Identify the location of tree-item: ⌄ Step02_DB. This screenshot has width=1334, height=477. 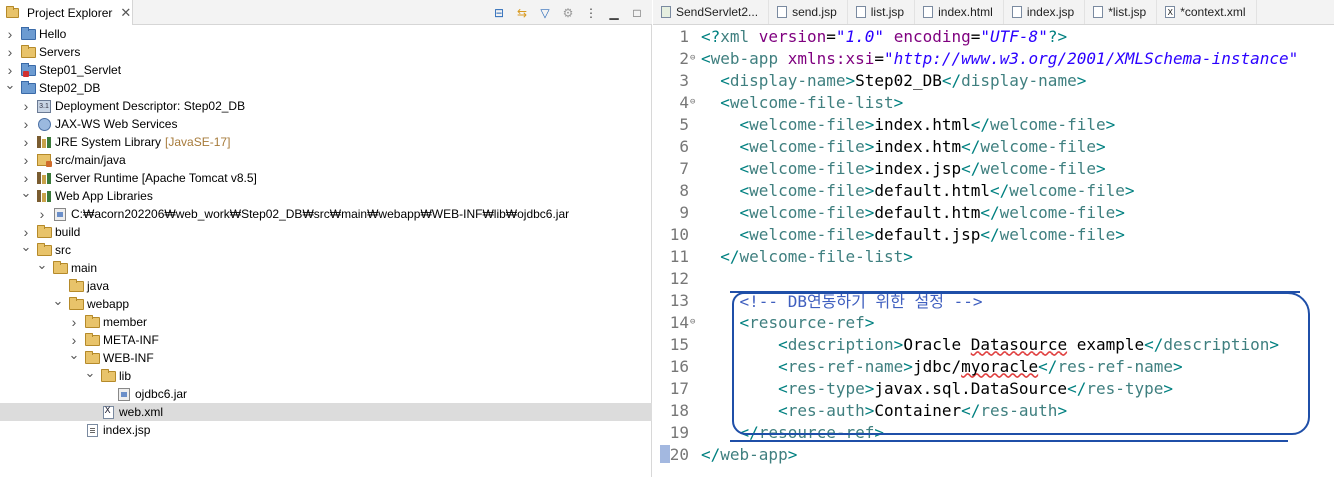
(326, 87).